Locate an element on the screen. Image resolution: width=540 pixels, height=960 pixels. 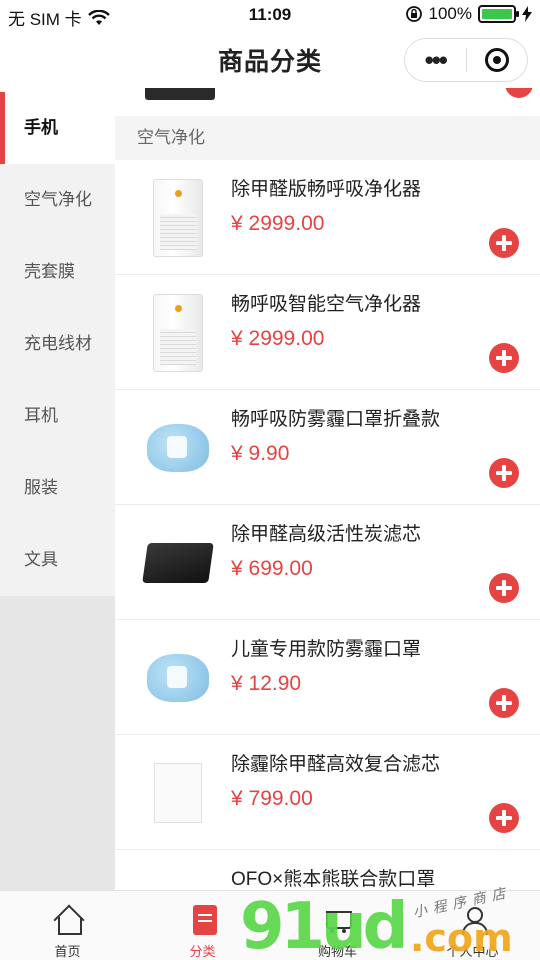
sidebar-item-earphones: 耳机 is located at coordinates (57, 416).